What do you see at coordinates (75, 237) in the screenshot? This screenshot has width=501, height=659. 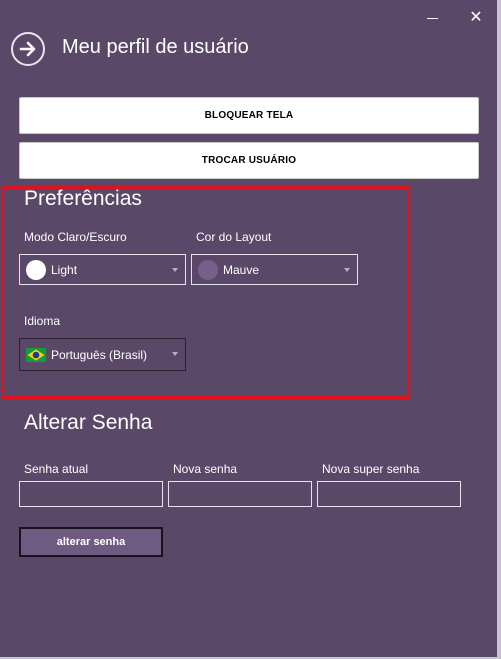 I see `theme-label: Modo Claro/Escuro` at bounding box center [75, 237].